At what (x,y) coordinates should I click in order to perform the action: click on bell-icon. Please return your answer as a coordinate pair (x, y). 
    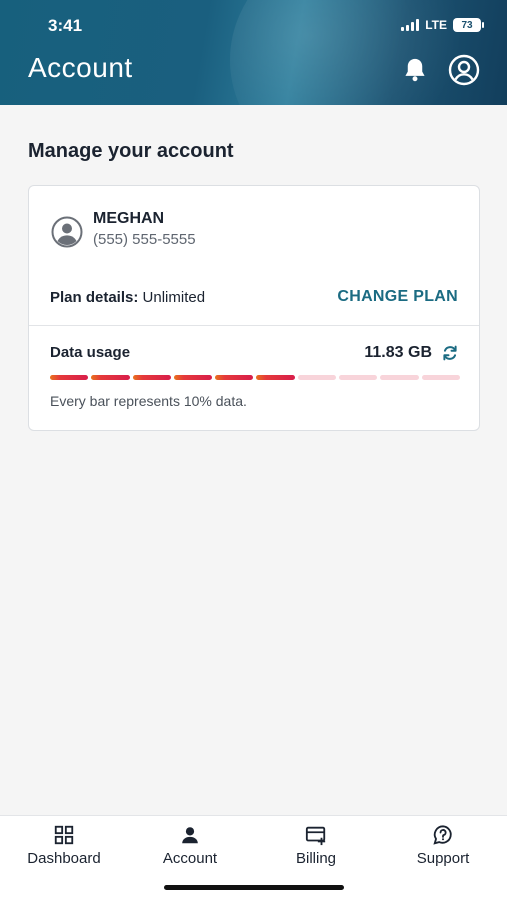
    Looking at the image, I should click on (415, 70).